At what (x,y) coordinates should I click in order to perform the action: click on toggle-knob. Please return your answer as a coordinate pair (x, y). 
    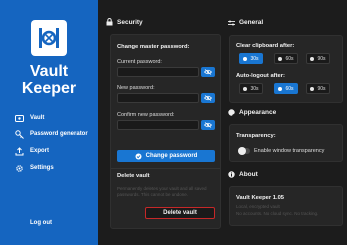
    Looking at the image, I should click on (242, 151).